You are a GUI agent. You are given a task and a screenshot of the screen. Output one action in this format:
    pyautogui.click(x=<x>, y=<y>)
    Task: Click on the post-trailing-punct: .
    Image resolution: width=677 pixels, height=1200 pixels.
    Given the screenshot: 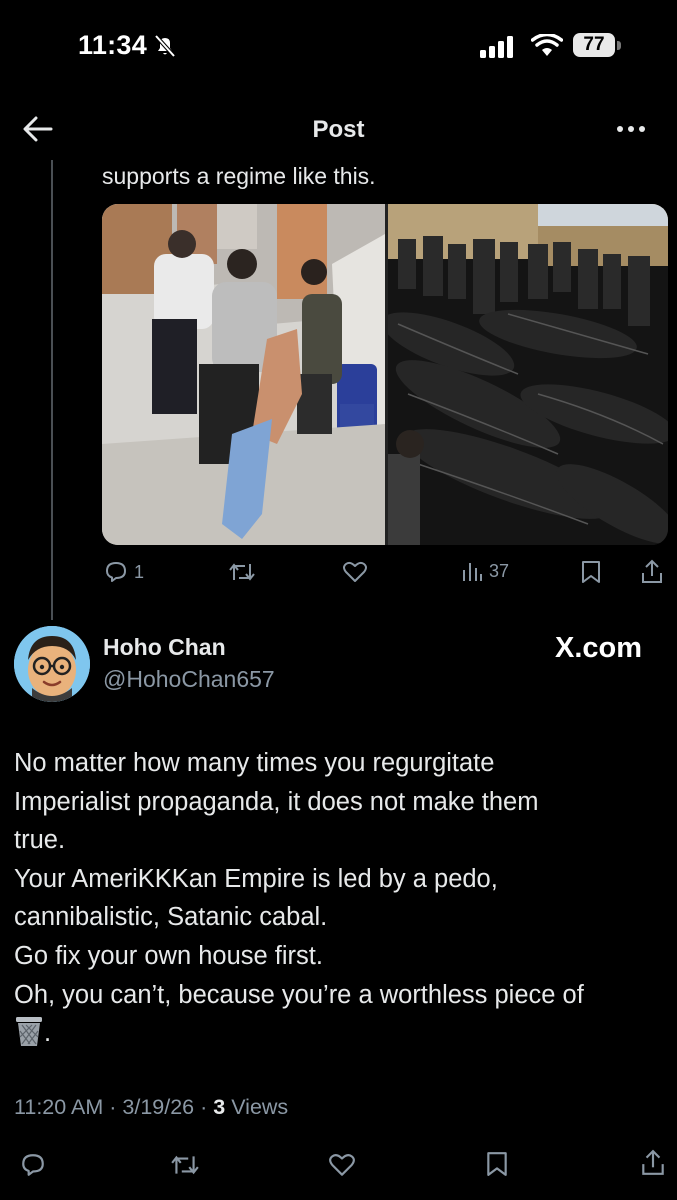 What is the action you would take?
    pyautogui.click(x=48, y=1033)
    